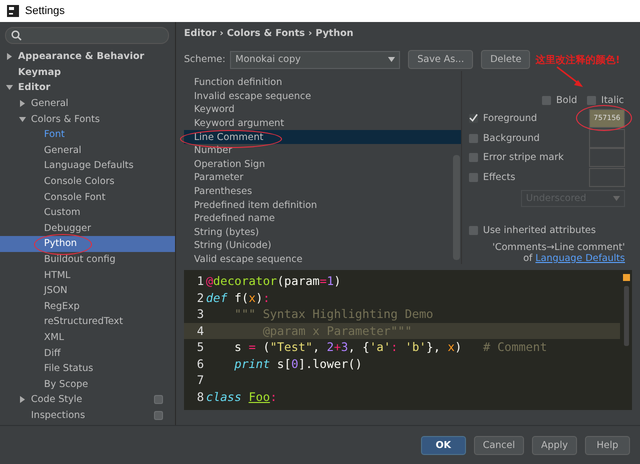  What do you see at coordinates (605, 100) in the screenshot?
I see `style-checkbox: Italic` at bounding box center [605, 100].